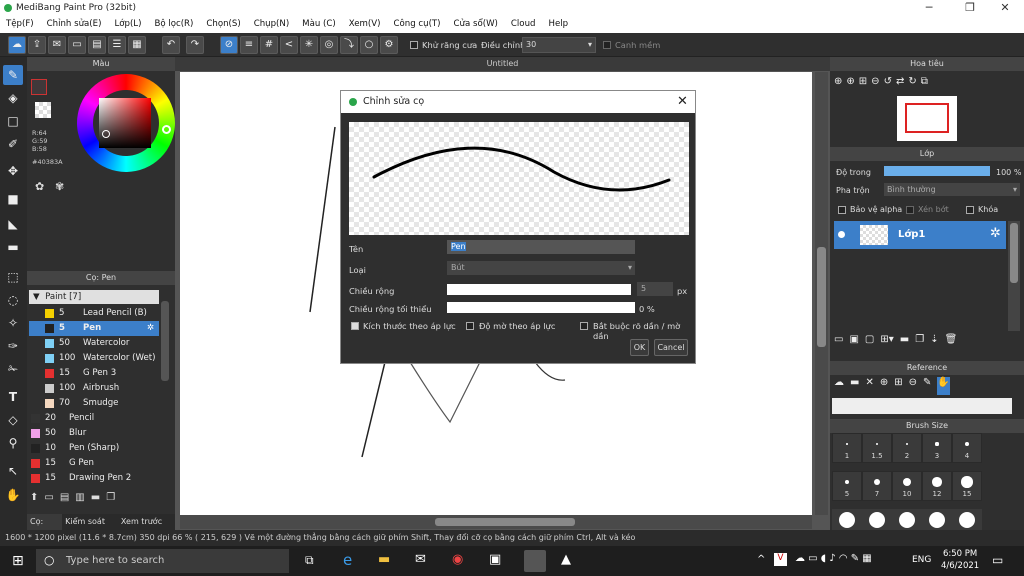 Image resolution: width=1024 pixels, height=576 pixels. Describe the element at coordinates (1014, 276) in the screenshot. I see `layer-scrollbar` at that location.